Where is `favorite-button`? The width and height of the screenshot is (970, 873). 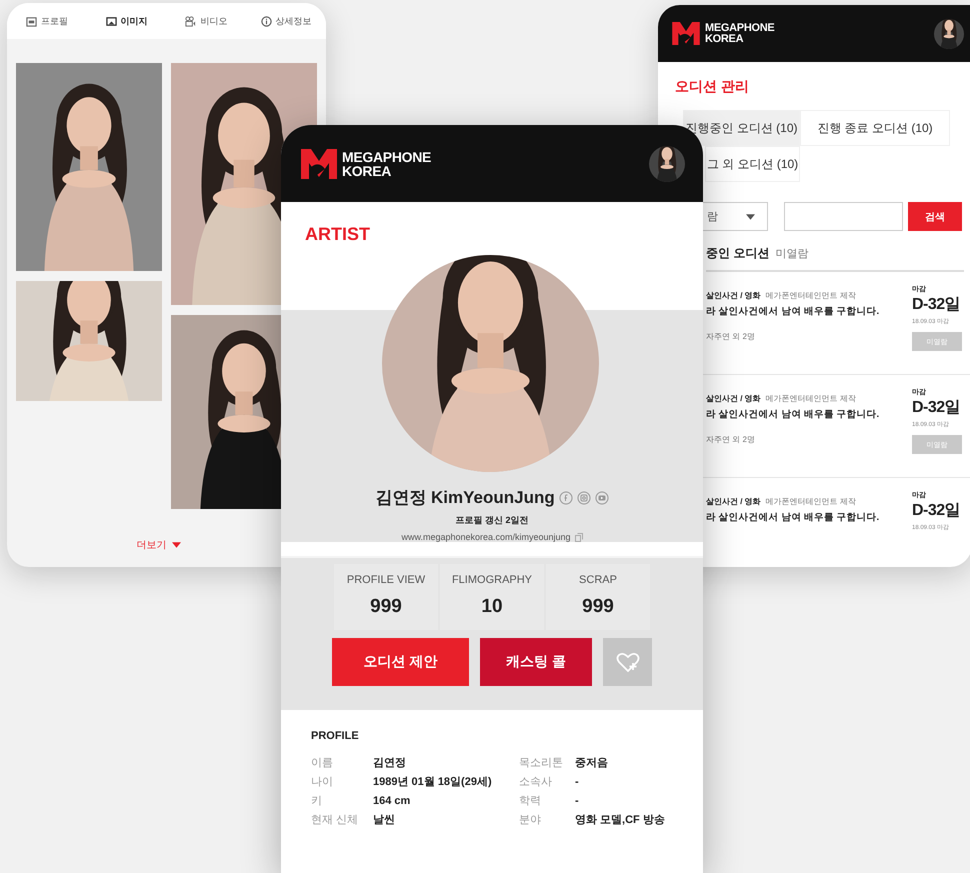
favorite-button is located at coordinates (627, 662).